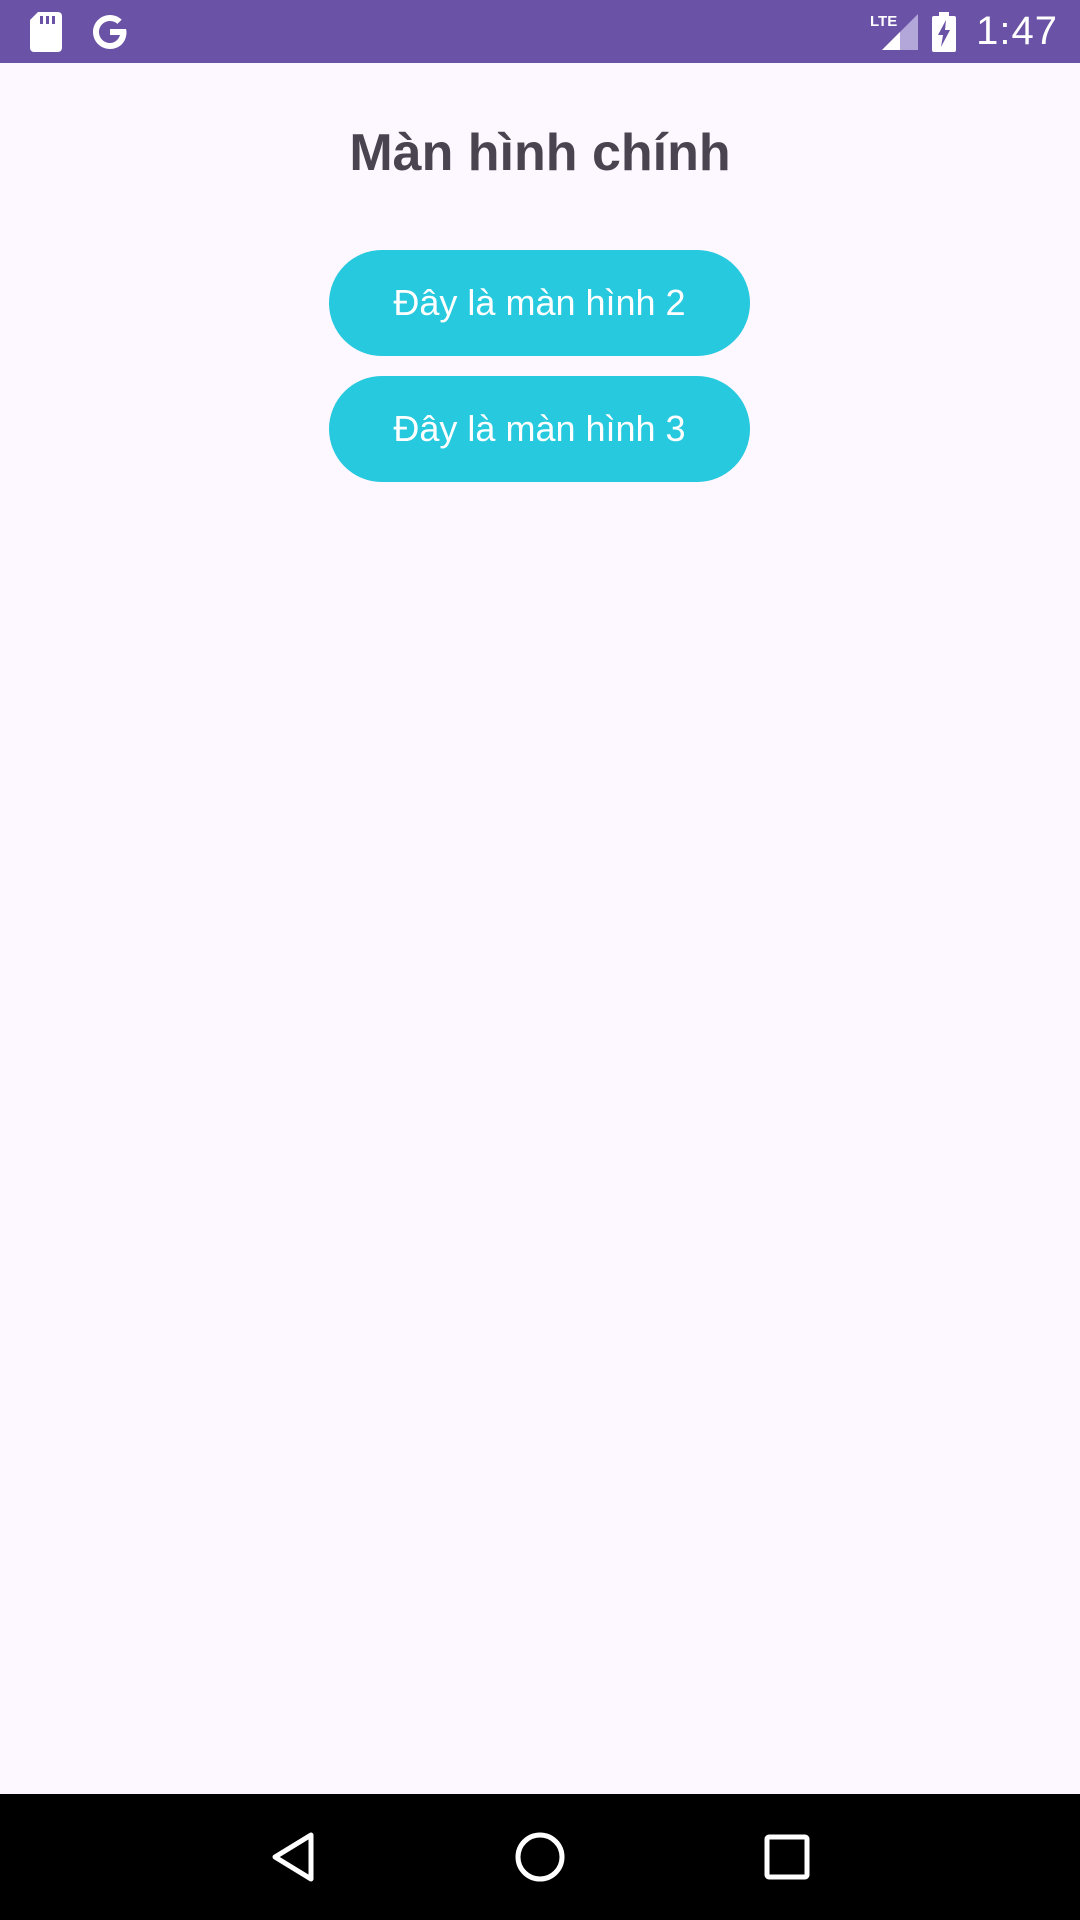  Describe the element at coordinates (80, 31) in the screenshot. I see `status-left` at that location.